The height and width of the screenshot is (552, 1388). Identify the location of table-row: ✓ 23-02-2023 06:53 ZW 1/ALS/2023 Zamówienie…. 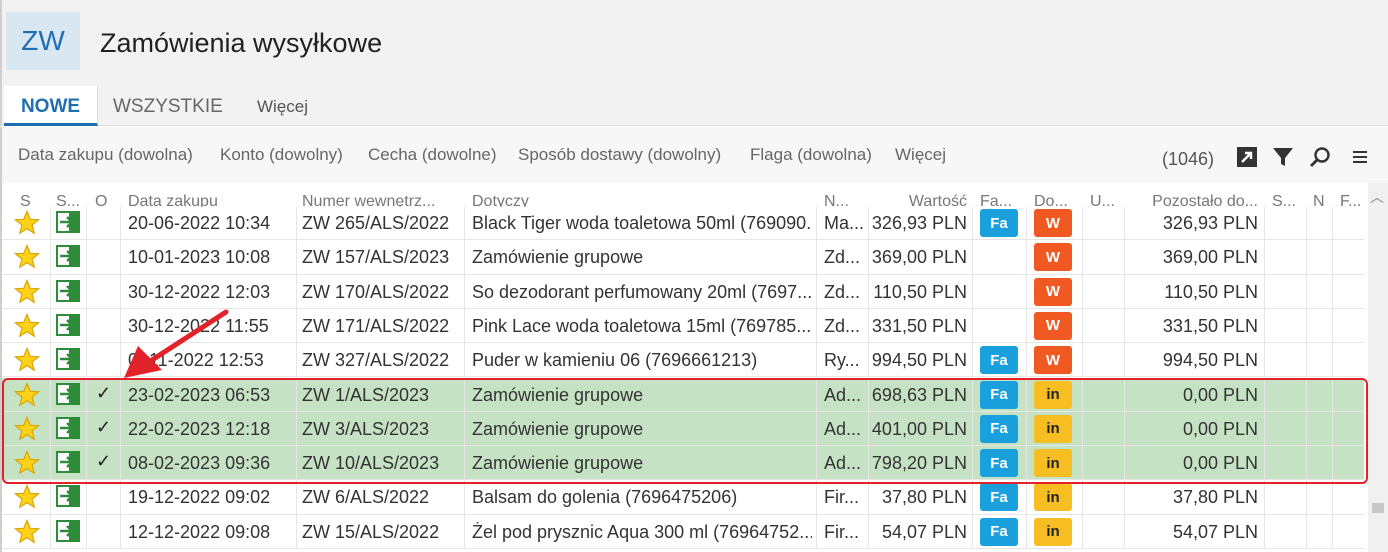
(683, 394).